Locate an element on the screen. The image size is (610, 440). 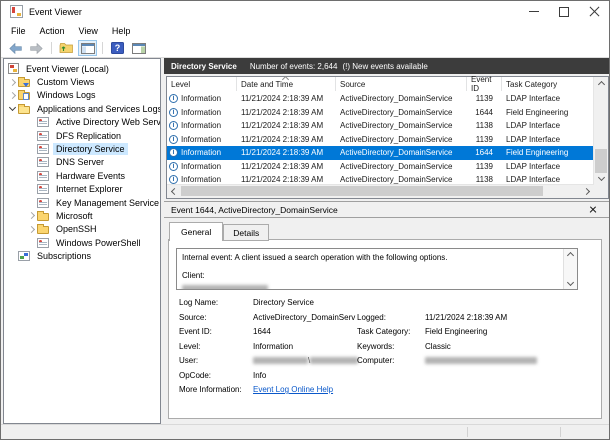
new-events-notice: (!) New events available is located at coordinates (384, 66).